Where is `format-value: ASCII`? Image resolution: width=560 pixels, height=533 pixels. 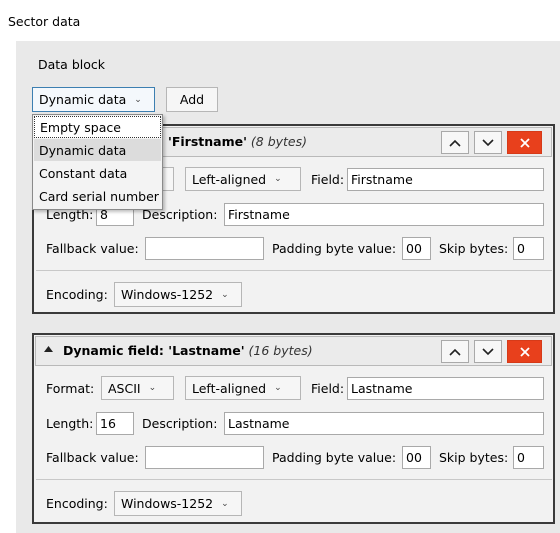 format-value: ASCII is located at coordinates (124, 388).